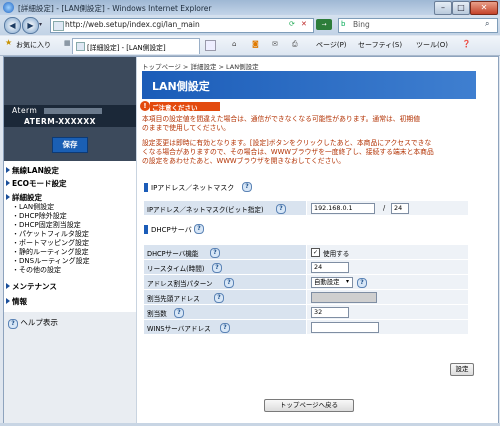 The width and height of the screenshot is (500, 426). Describe the element at coordinates (185, 107) in the screenshot. I see `caution-label: ご注意ください` at that location.